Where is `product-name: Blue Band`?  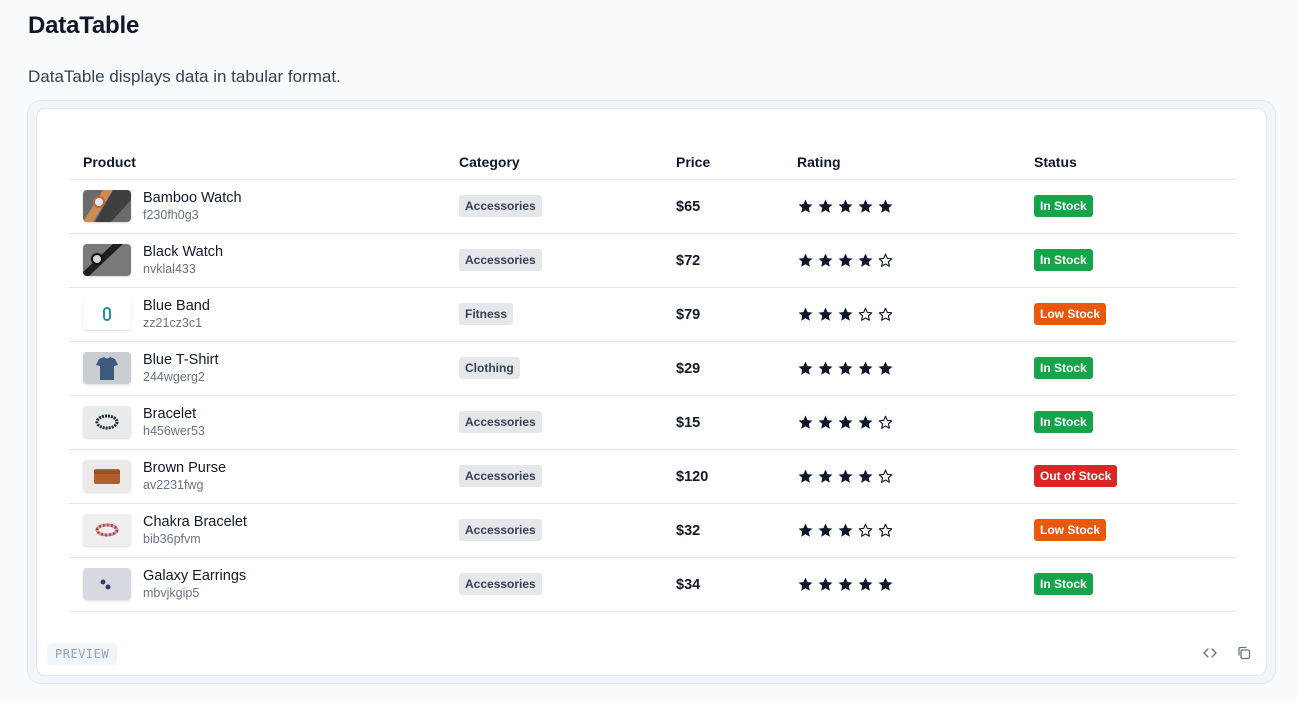 product-name: Blue Band is located at coordinates (176, 306).